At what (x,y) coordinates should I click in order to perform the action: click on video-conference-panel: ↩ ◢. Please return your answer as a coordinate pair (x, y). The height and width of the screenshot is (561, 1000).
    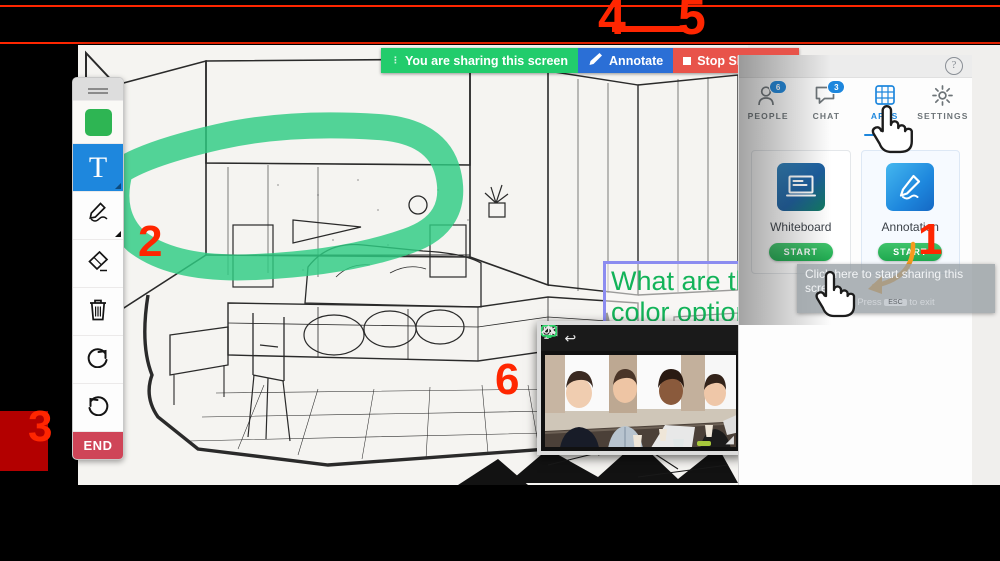
    Looking at the image, I should click on (640, 388).